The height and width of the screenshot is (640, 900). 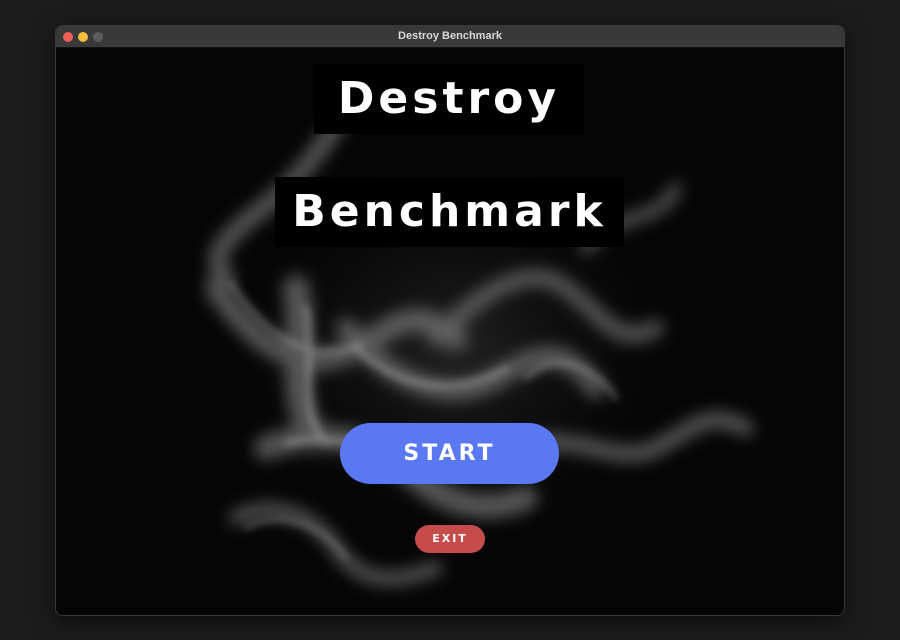 I want to click on maximize-window-button, so click(x=98, y=37).